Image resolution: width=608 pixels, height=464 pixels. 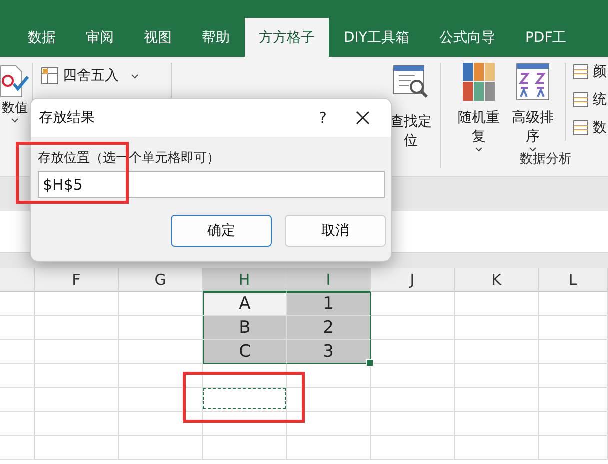 I want to click on dialog-button: 确定, so click(x=221, y=231).